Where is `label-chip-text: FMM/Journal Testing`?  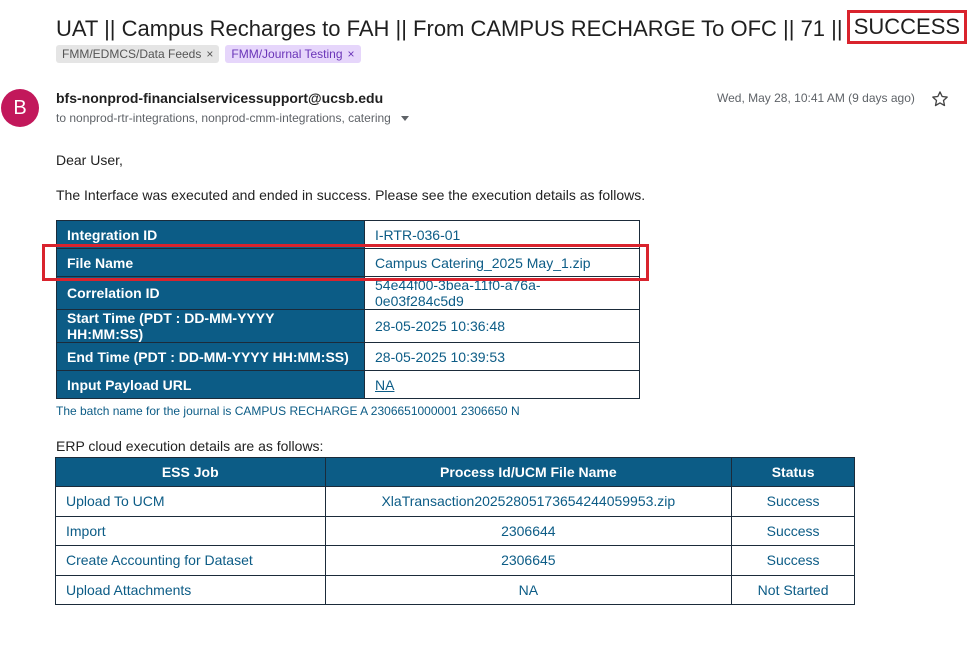
label-chip-text: FMM/Journal Testing is located at coordinates (287, 54).